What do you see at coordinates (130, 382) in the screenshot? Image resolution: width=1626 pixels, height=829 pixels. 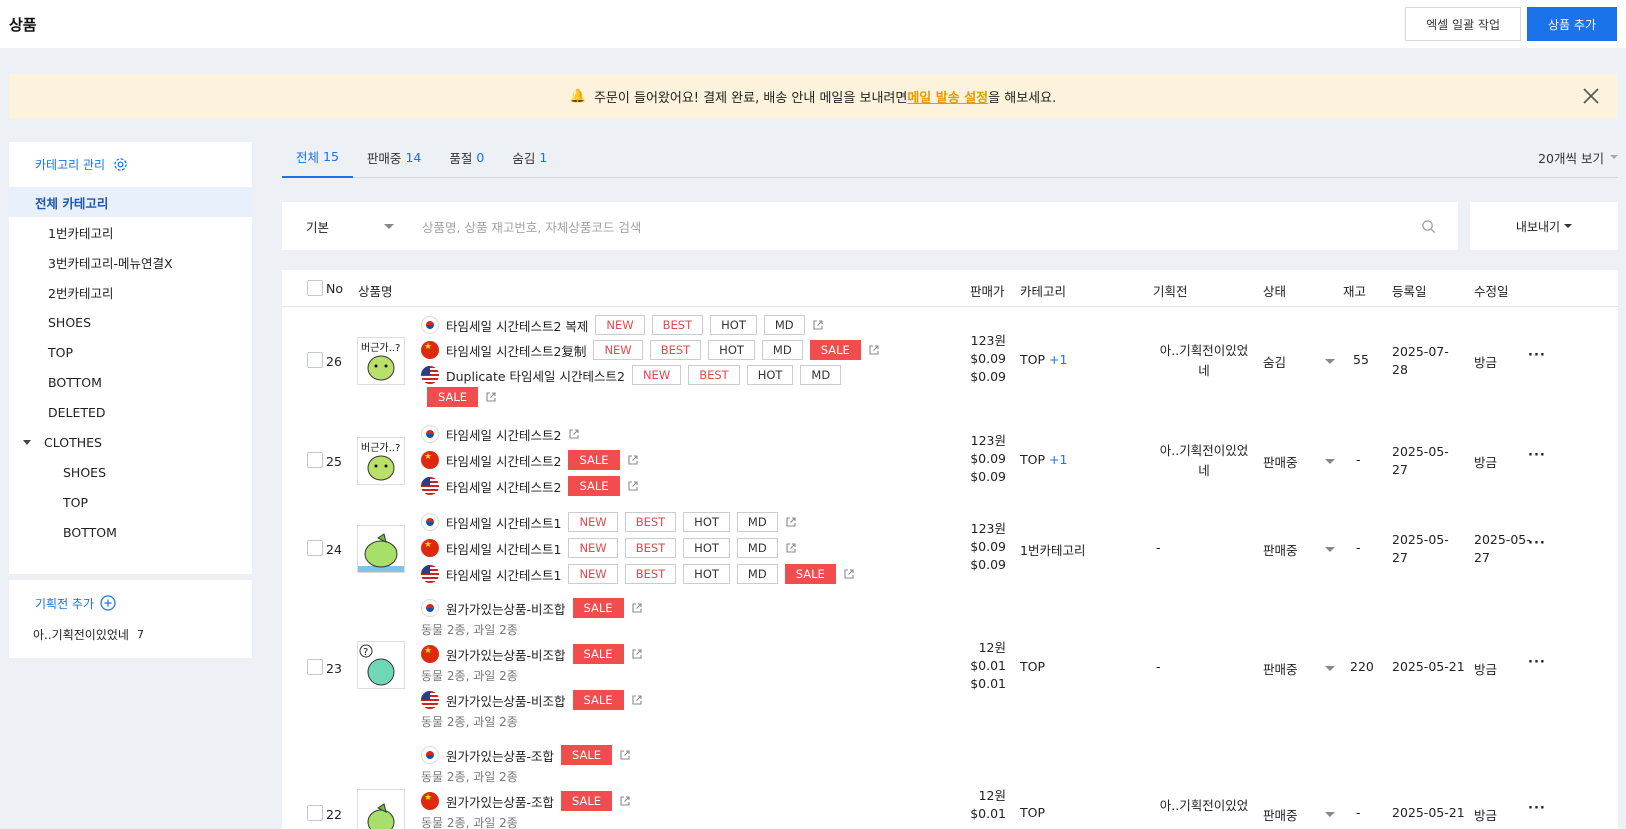 I see `category-item-bottom: BOTTOM` at bounding box center [130, 382].